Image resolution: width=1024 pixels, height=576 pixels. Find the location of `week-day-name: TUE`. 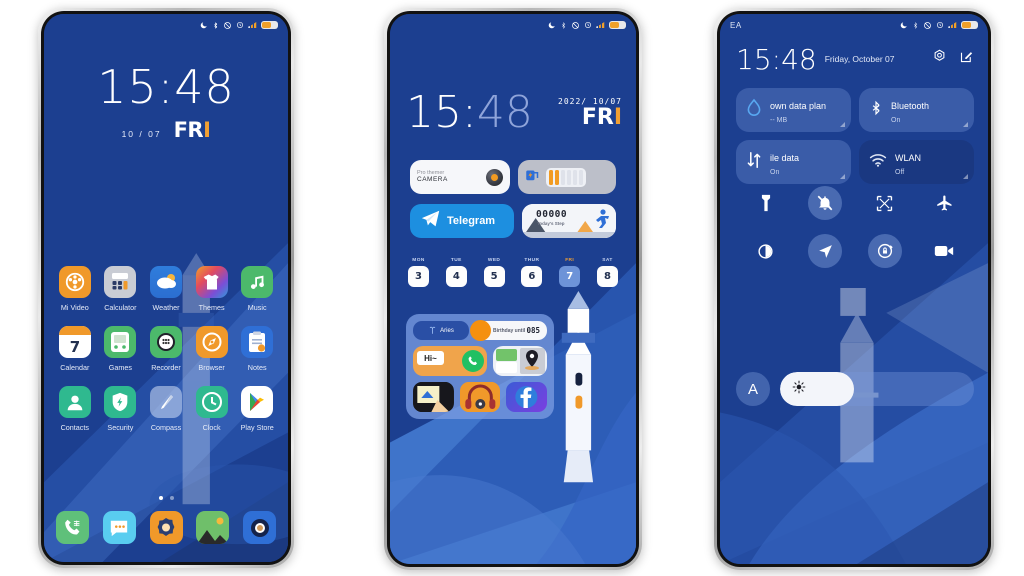

week-day-name: TUE is located at coordinates (456, 260).